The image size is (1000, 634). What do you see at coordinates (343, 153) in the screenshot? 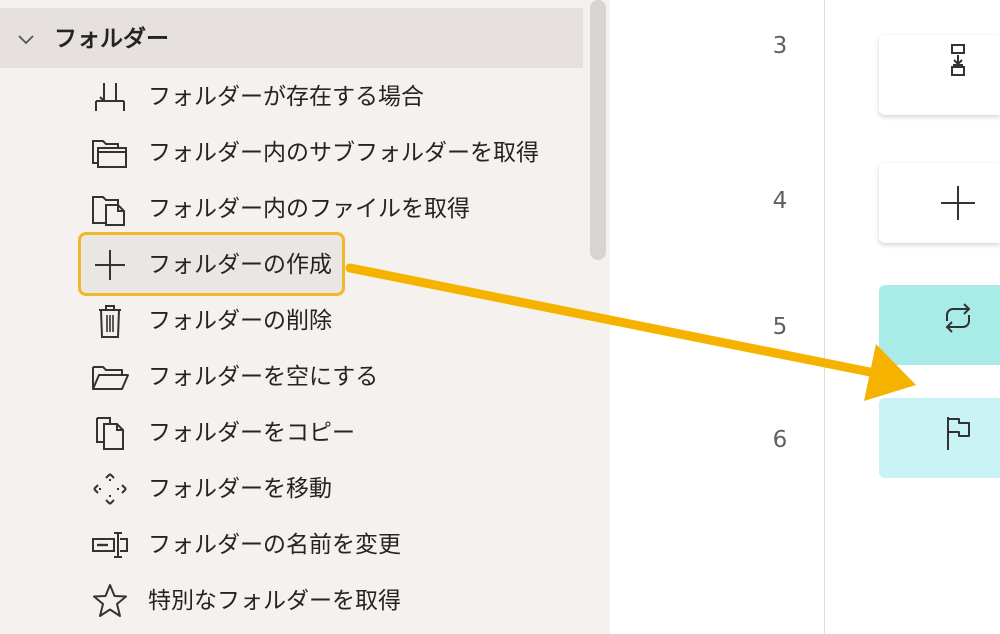
I see `action-label: フォルダー内のサブフォルダーを取得` at bounding box center [343, 153].